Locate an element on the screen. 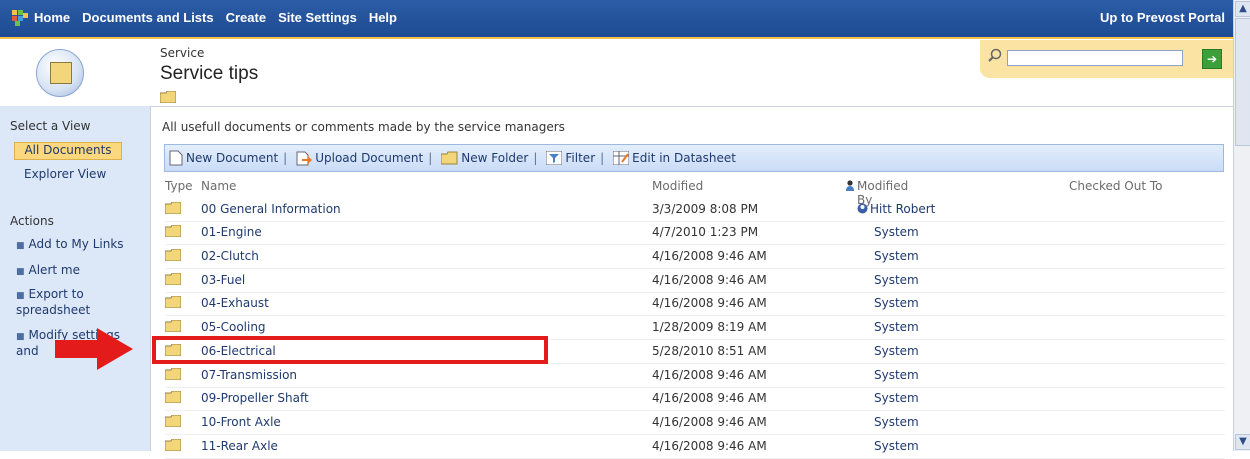 This screenshot has height=459, width=1250. list-row: 07-Transmission 4/16/2008 9:46 AM System is located at coordinates (695, 376).